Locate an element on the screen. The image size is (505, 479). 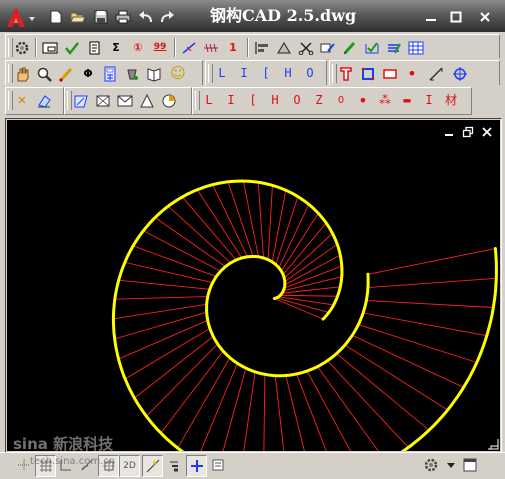
sigma-button: Σ is located at coordinates (116, 47).